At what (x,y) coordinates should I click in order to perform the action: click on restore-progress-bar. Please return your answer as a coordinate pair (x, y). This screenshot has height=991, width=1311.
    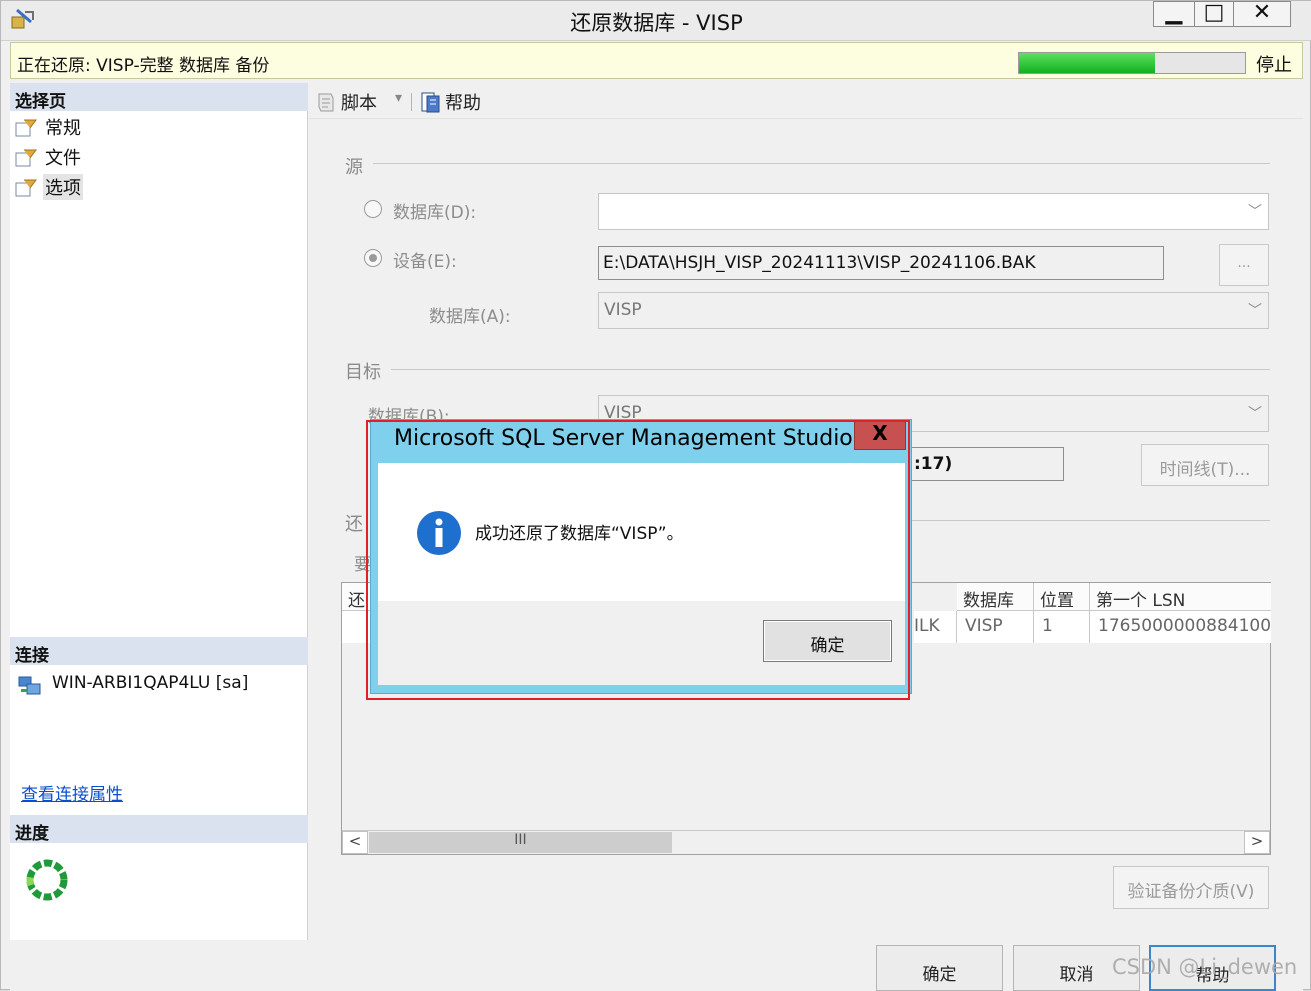
    Looking at the image, I should click on (1132, 63).